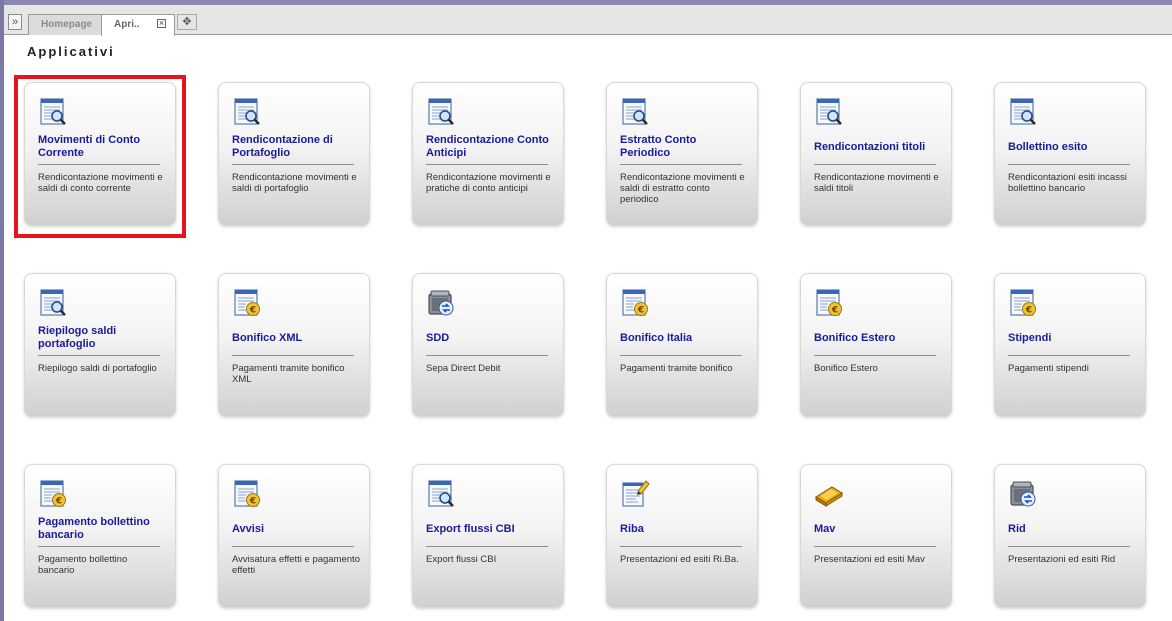 This screenshot has width=1172, height=621. I want to click on app-tile: Riba Presentazioni ed esiti Ri.Ba., so click(682, 536).